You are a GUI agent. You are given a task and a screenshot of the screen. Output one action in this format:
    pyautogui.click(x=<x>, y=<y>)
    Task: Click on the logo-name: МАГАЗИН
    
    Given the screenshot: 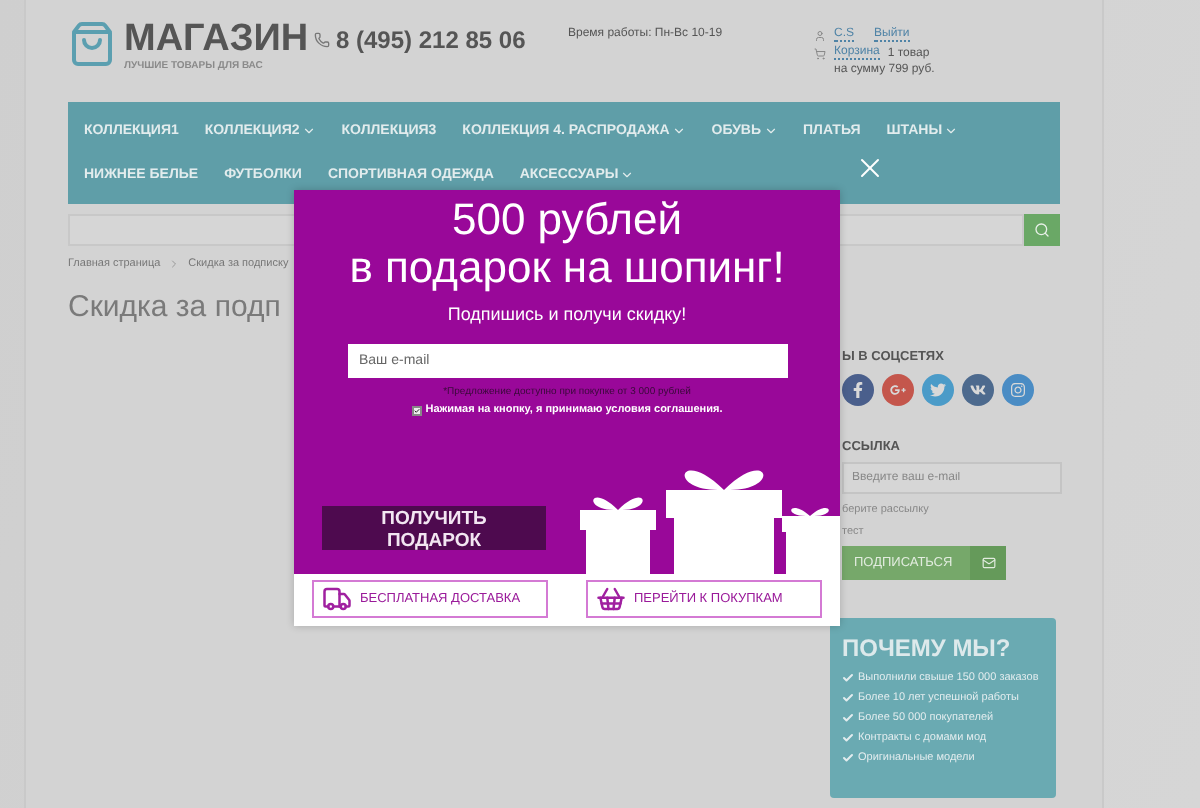 What is the action you would take?
    pyautogui.click(x=216, y=40)
    